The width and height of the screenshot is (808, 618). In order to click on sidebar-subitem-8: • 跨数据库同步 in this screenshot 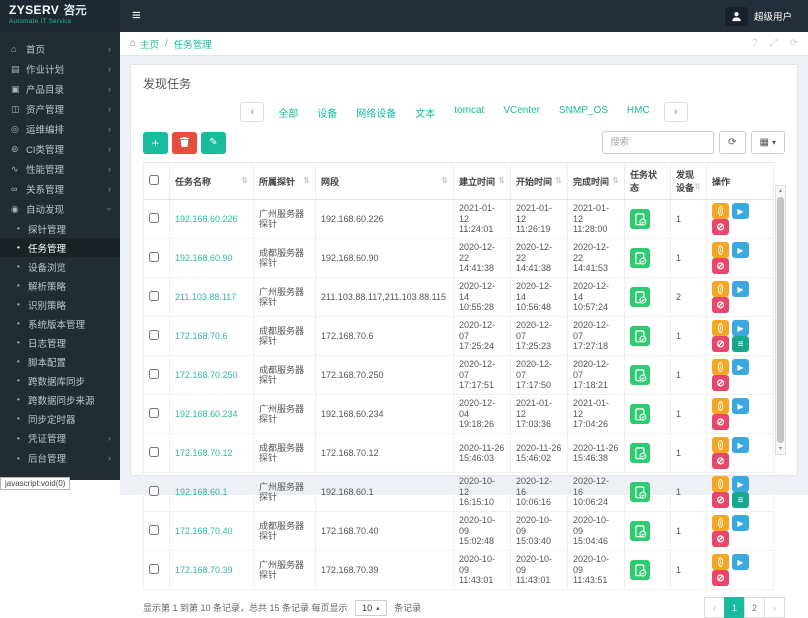, I will do `click(60, 380)`.